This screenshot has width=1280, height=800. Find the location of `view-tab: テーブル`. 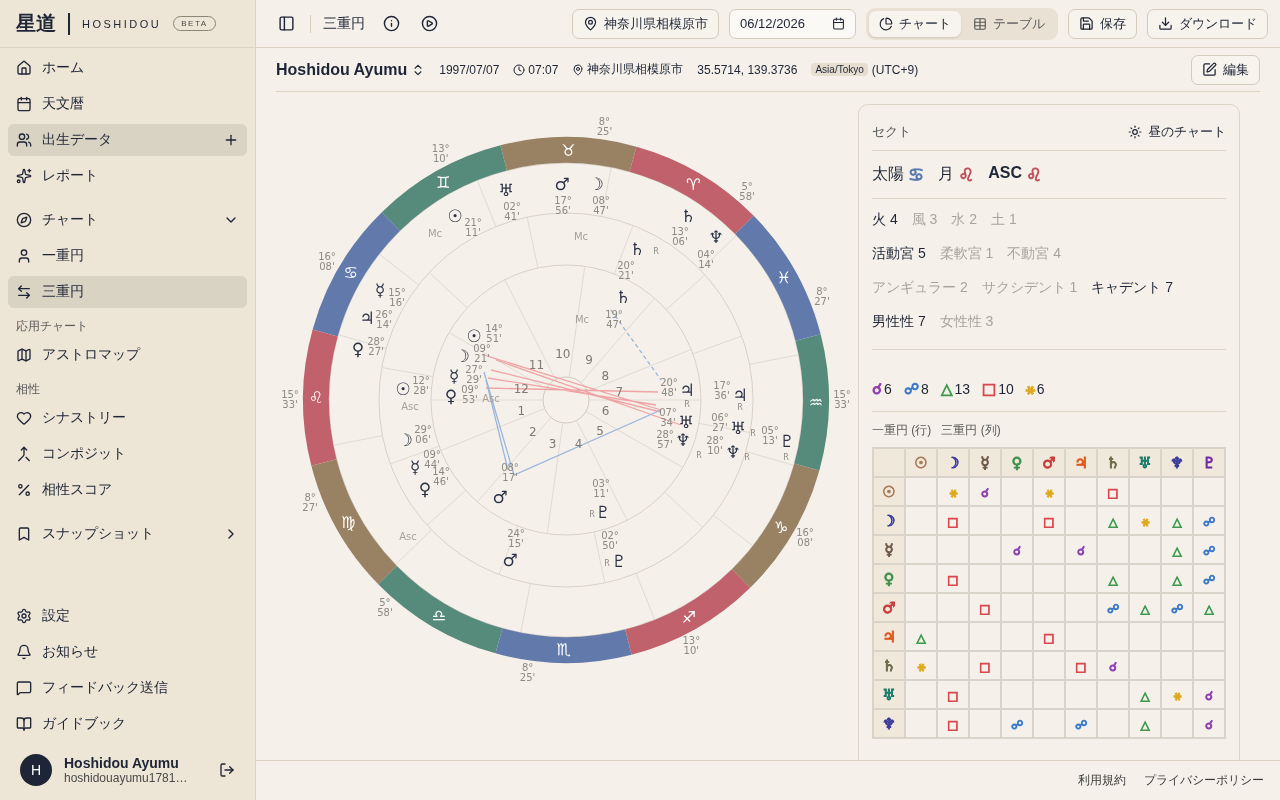

view-tab: テーブル is located at coordinates (1009, 23).